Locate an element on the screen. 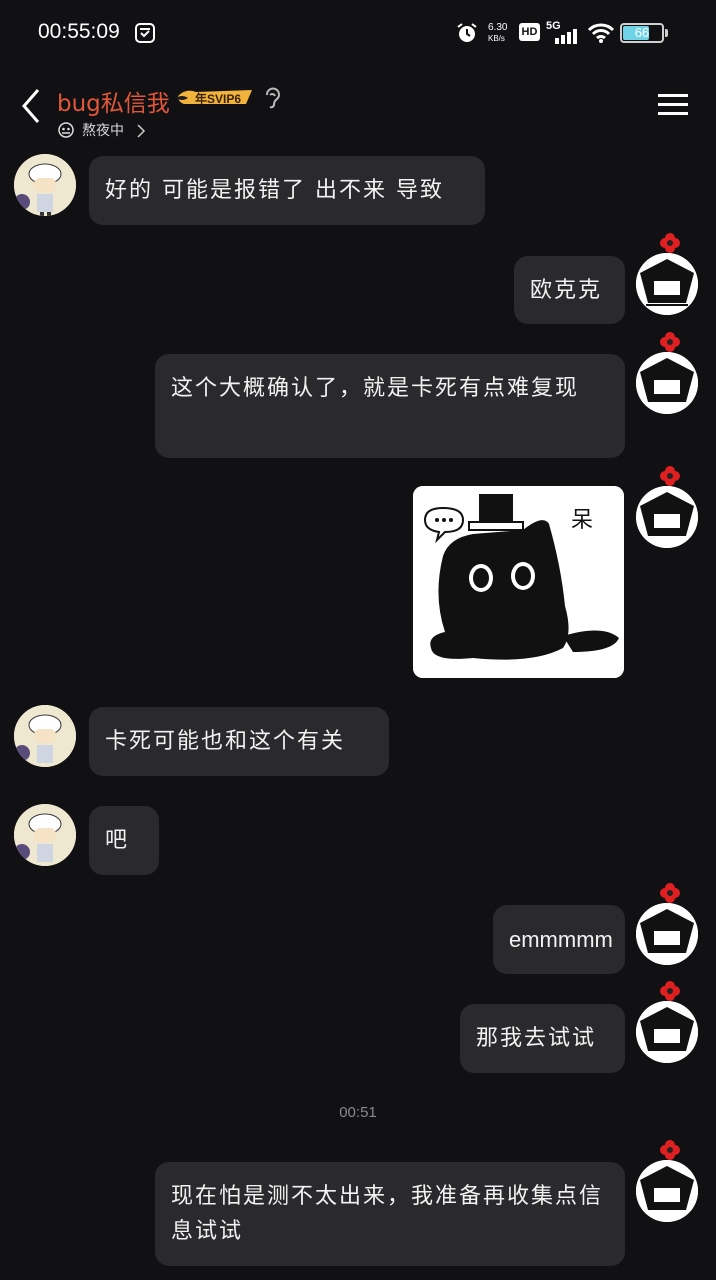  net-speed-value: 6.30 is located at coordinates (498, 27).